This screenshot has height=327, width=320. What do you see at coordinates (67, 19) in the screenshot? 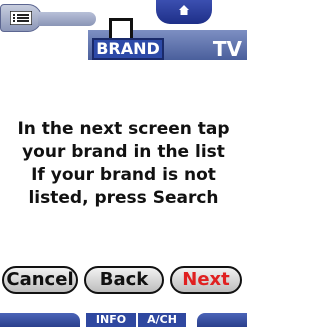
I see `top-decor-bar` at bounding box center [67, 19].